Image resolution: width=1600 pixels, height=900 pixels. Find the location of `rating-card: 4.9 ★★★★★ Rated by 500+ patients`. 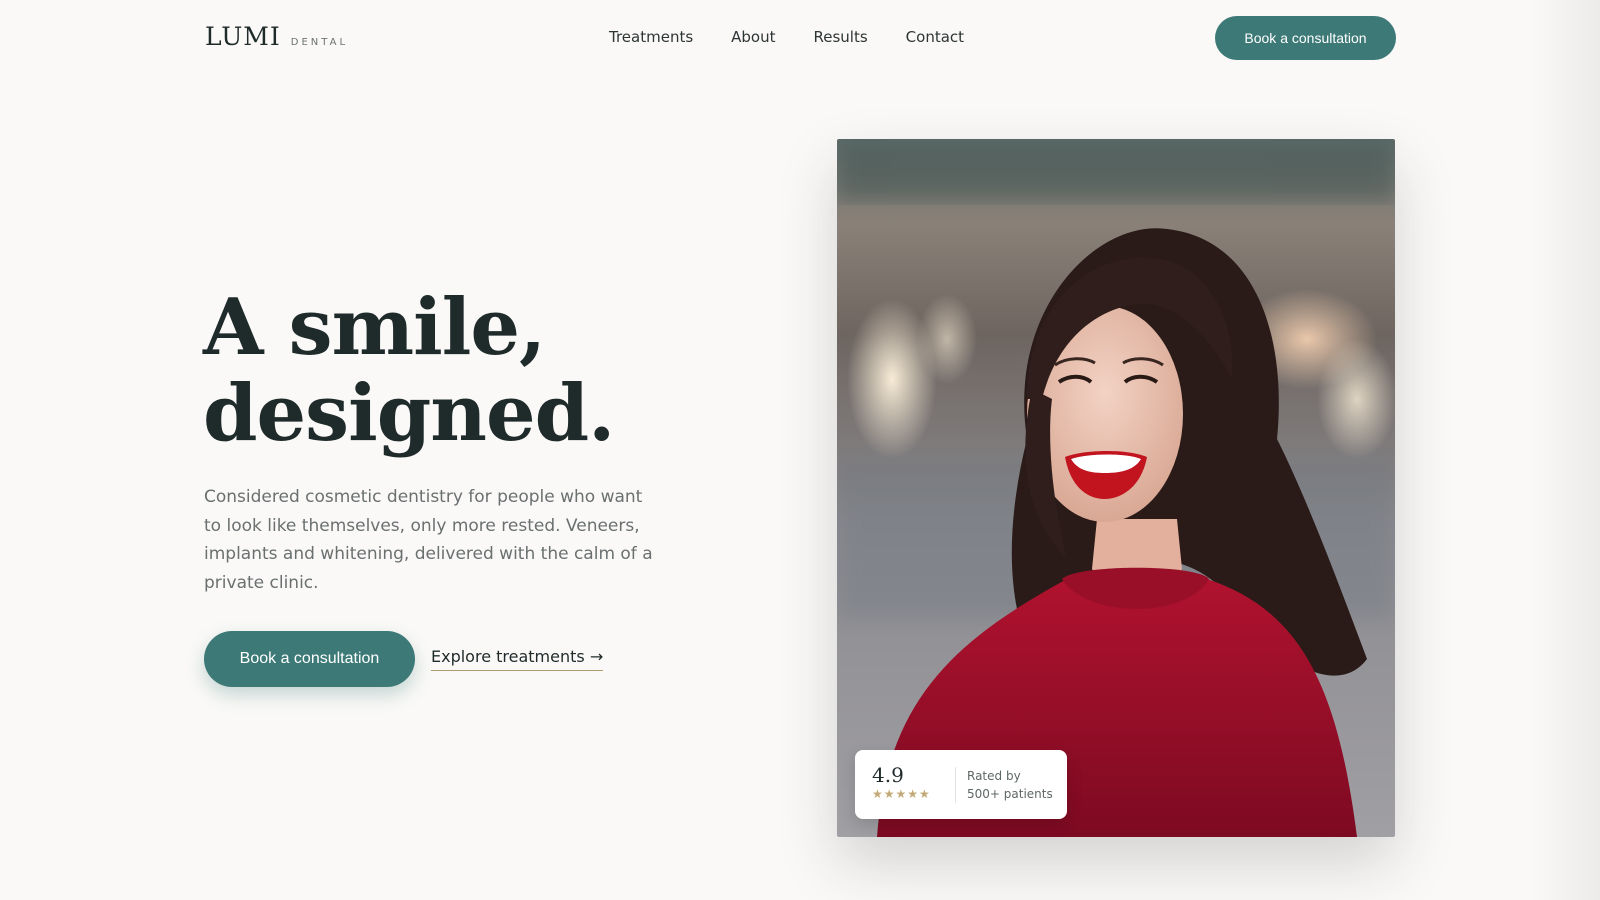

rating-card: 4.9 ★★★★★ Rated by 500+ patients is located at coordinates (961, 784).